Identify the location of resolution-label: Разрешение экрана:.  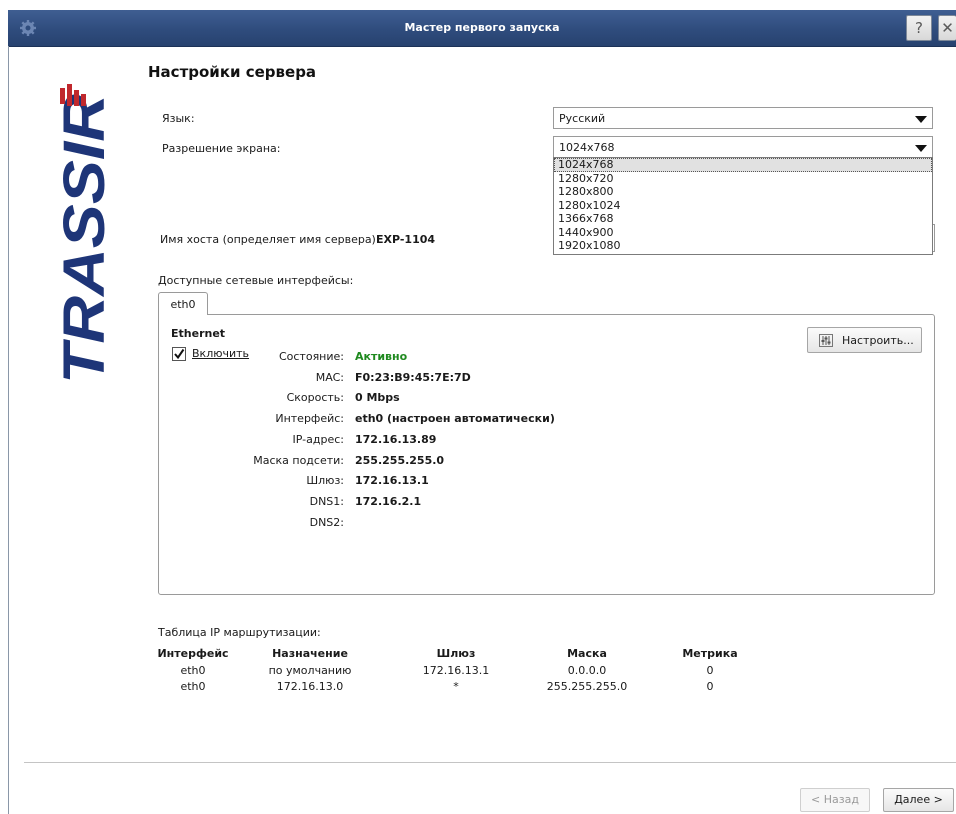
(221, 148).